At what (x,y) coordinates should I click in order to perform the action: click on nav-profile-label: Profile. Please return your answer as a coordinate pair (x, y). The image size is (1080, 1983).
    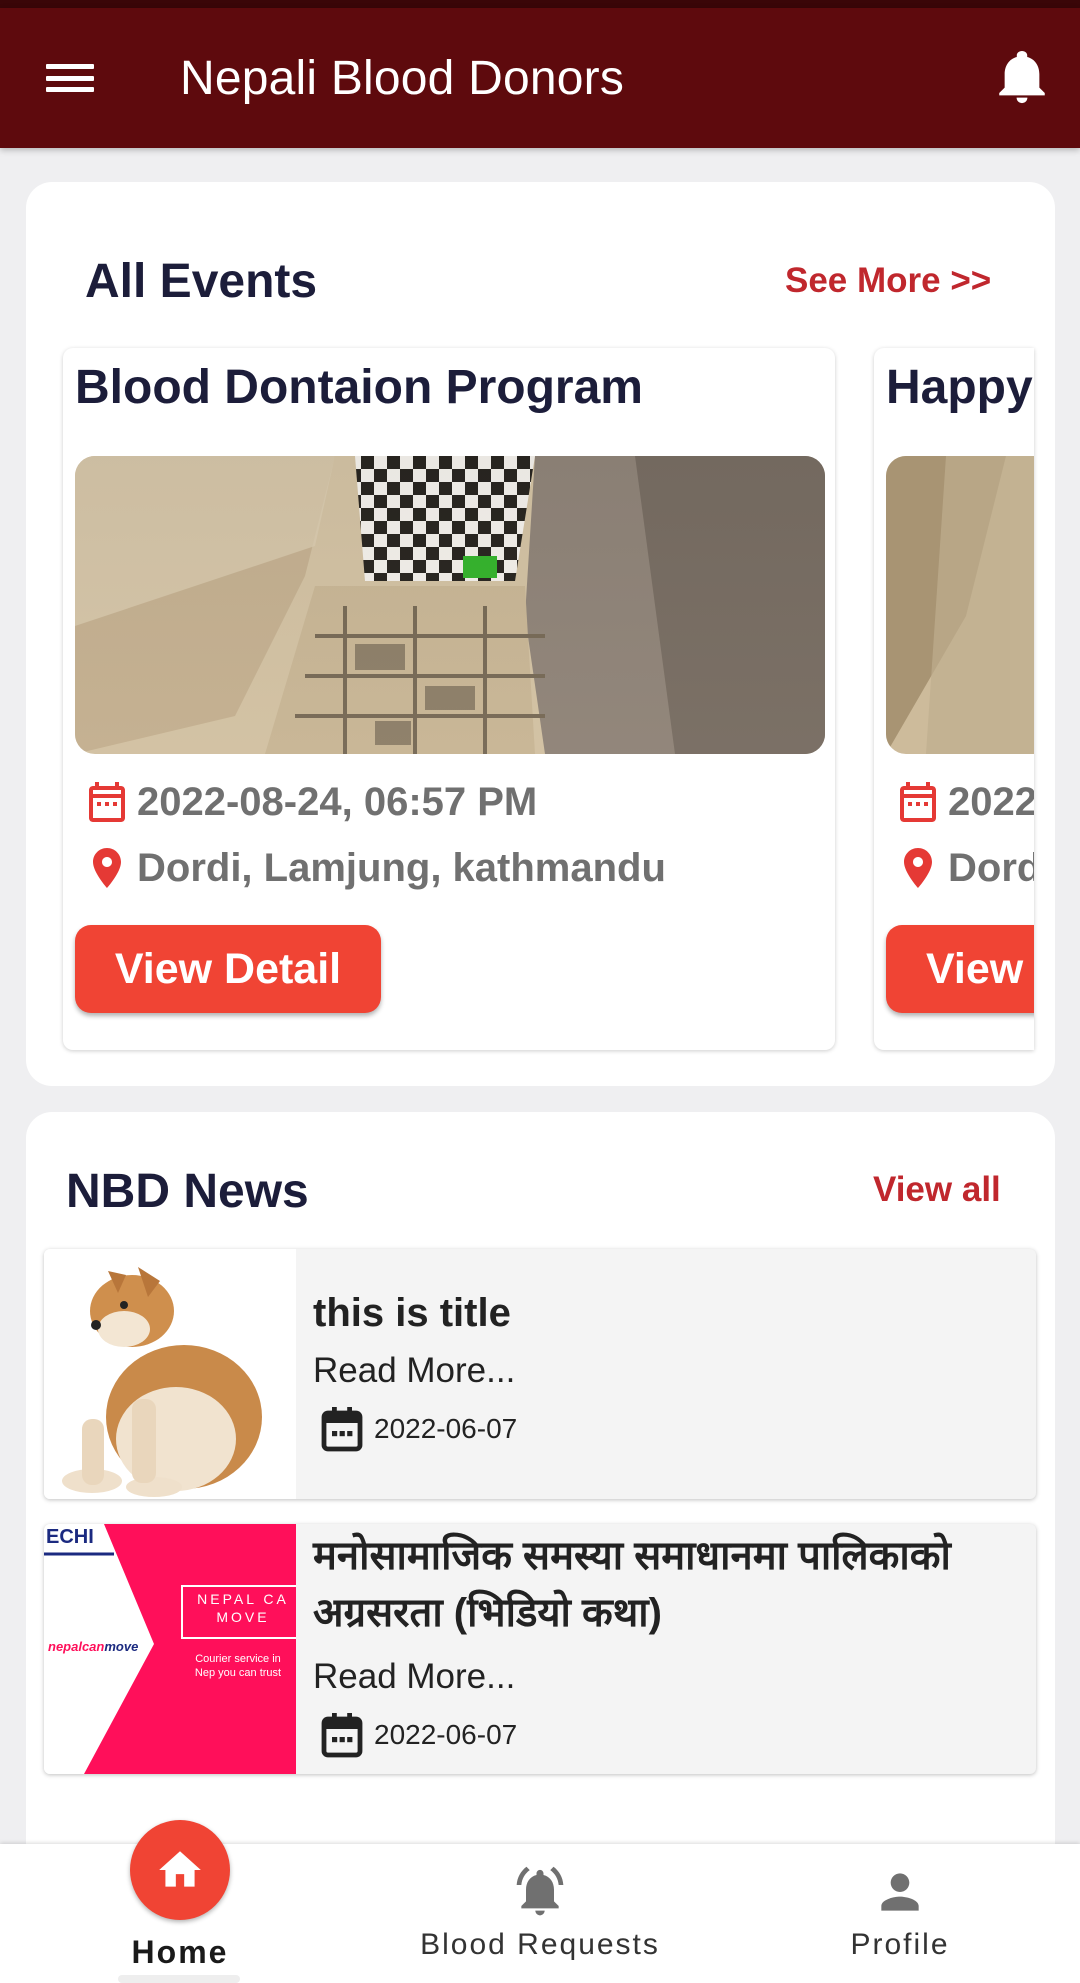
    Looking at the image, I should click on (900, 1944).